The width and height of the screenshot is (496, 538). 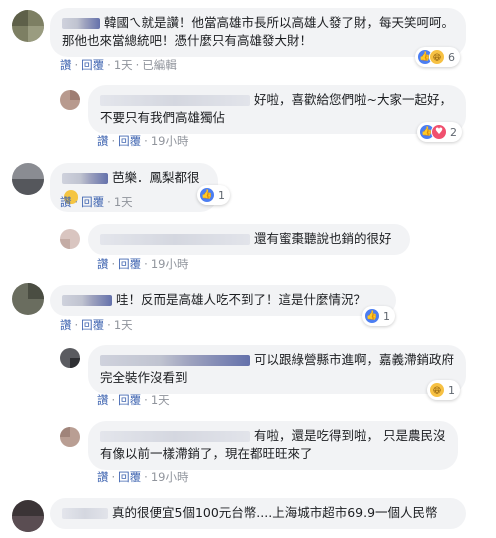 What do you see at coordinates (275, 512) in the screenshot?
I see `comment-text: 真的很便宜5個100元台幣....上海城市超市69.9一個人民幣` at bounding box center [275, 512].